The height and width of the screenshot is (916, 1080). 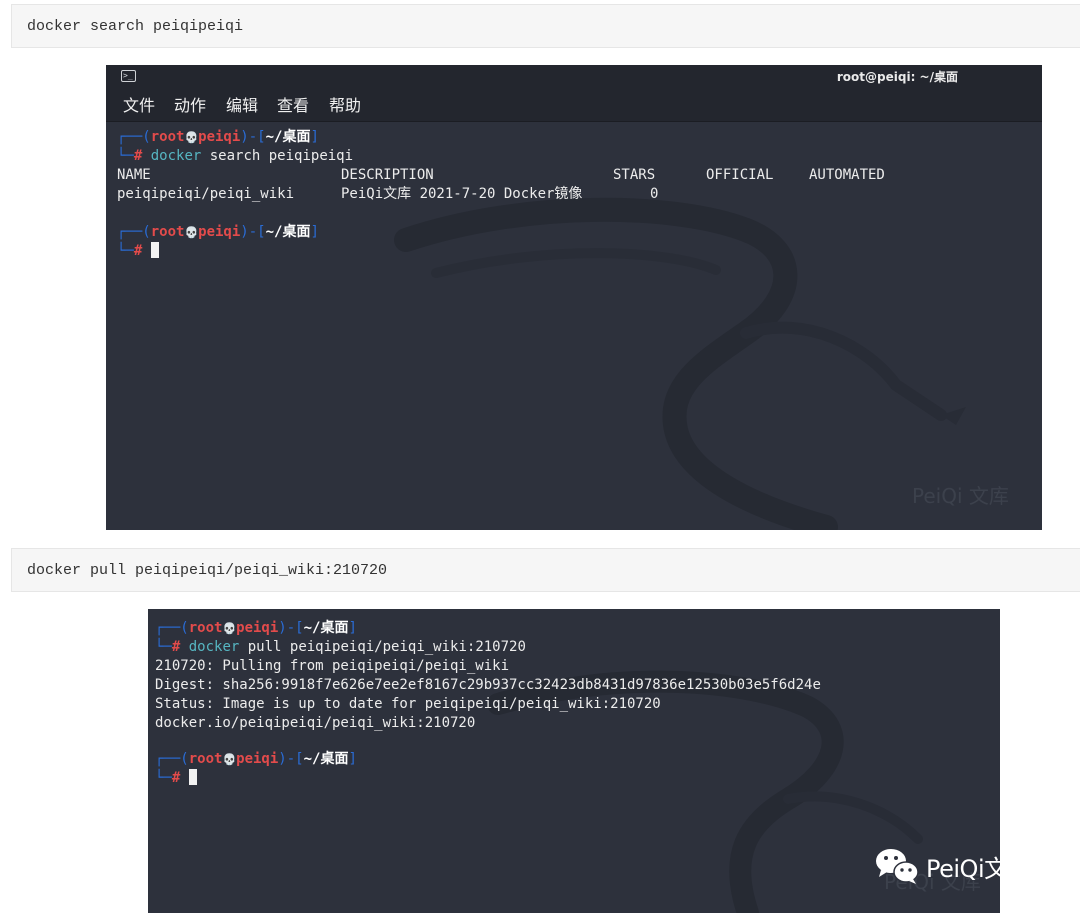 What do you see at coordinates (654, 194) in the screenshot?
I see `result-stars: 0` at bounding box center [654, 194].